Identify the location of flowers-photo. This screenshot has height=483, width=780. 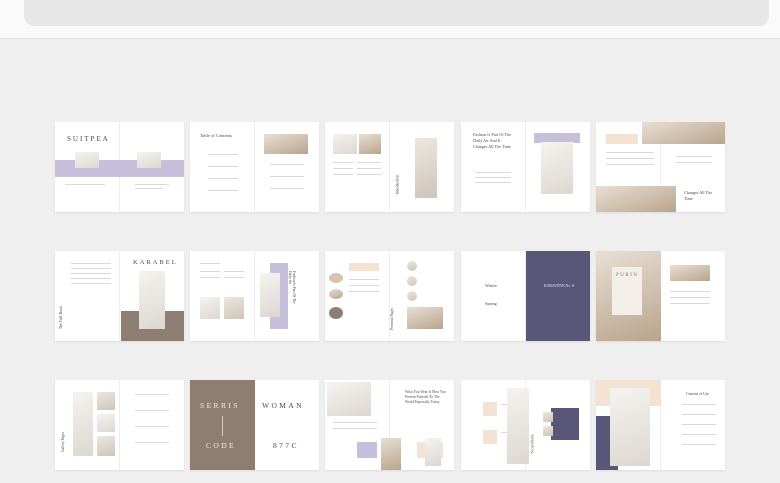
(425, 318).